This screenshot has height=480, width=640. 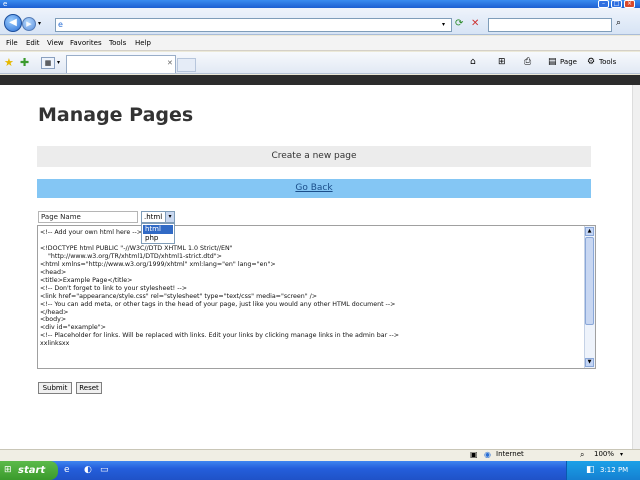 I want to click on menu-bar: File Edit View Favorites Tools Help, so click(x=320, y=43).